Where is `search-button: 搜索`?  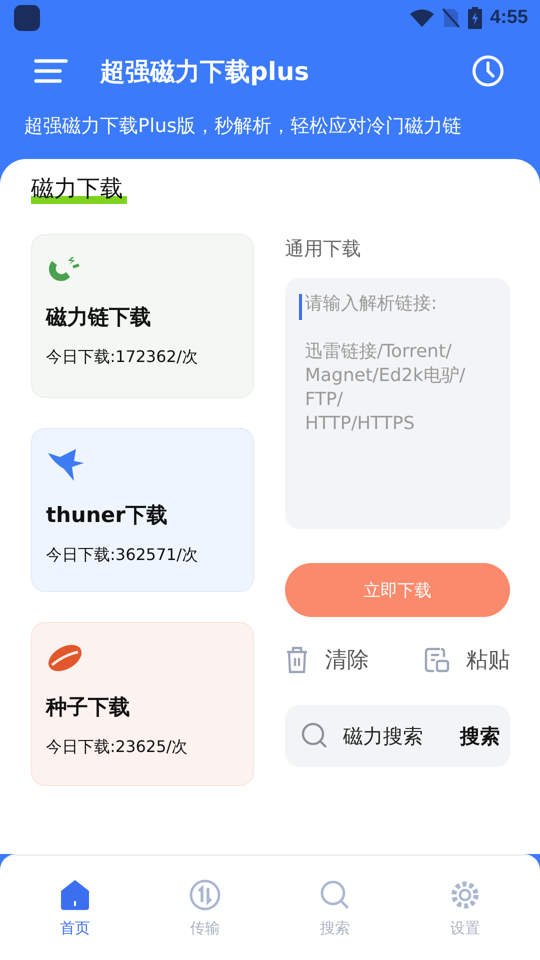 search-button: 搜索 is located at coordinates (480, 736).